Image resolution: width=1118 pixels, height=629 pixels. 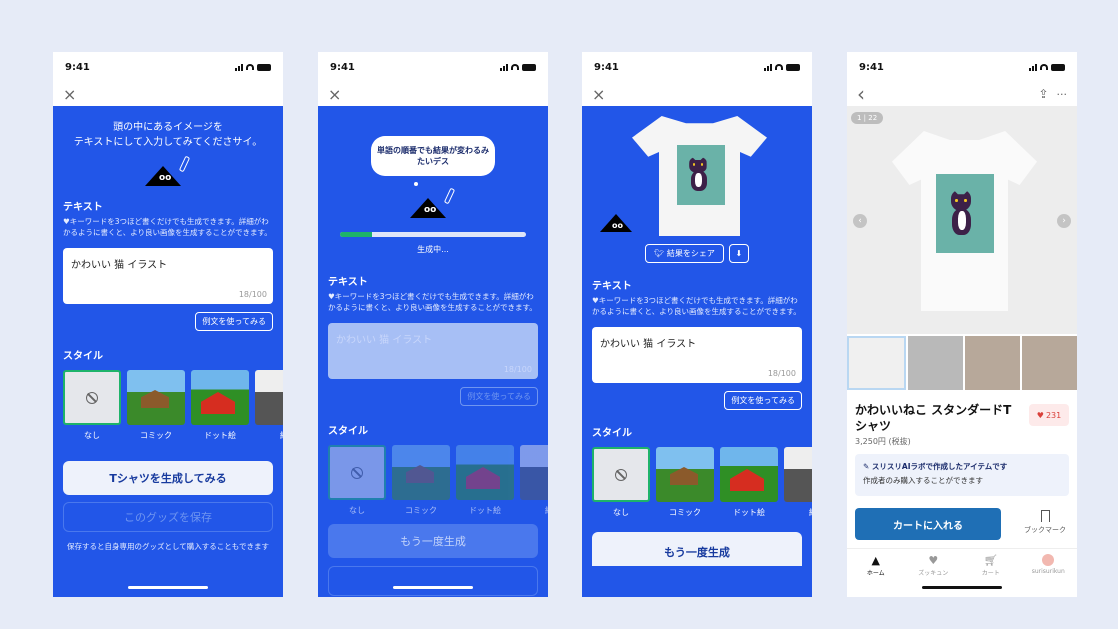 I want to click on home-indicator, so click(x=433, y=587).